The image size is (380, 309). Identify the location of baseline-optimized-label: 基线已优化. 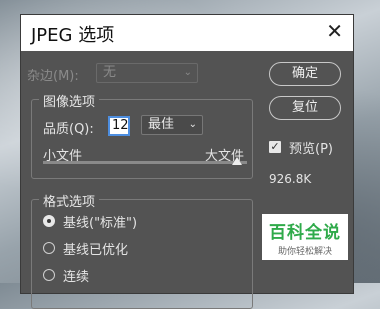
(96, 250).